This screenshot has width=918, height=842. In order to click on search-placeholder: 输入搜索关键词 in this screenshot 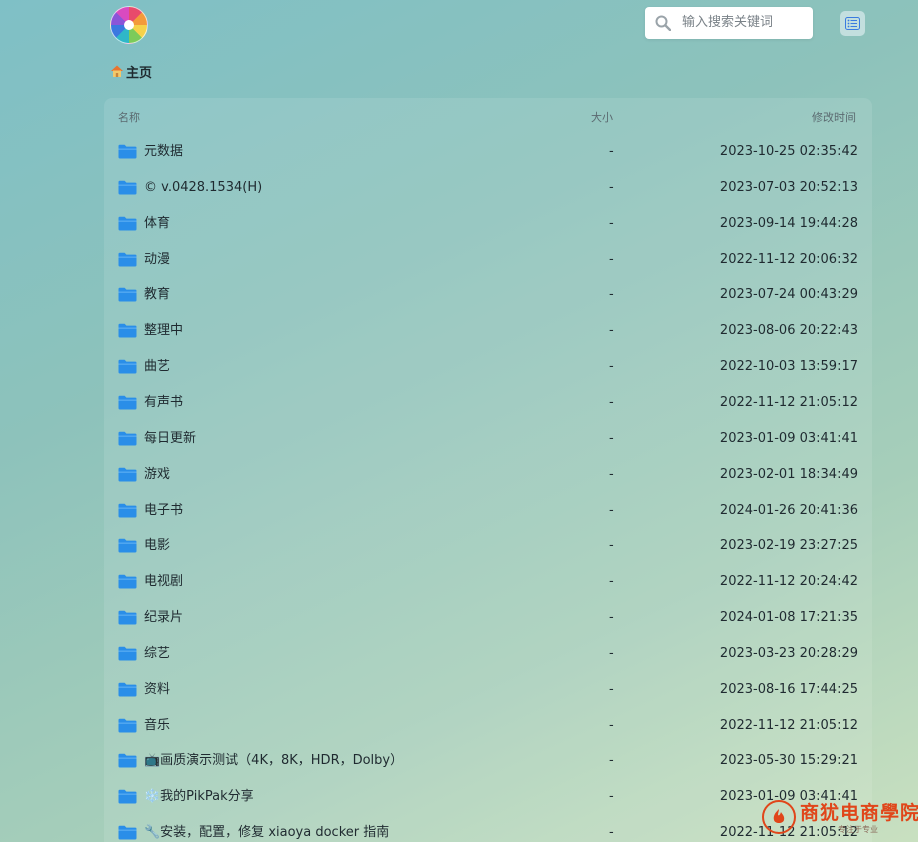, I will do `click(728, 22)`.